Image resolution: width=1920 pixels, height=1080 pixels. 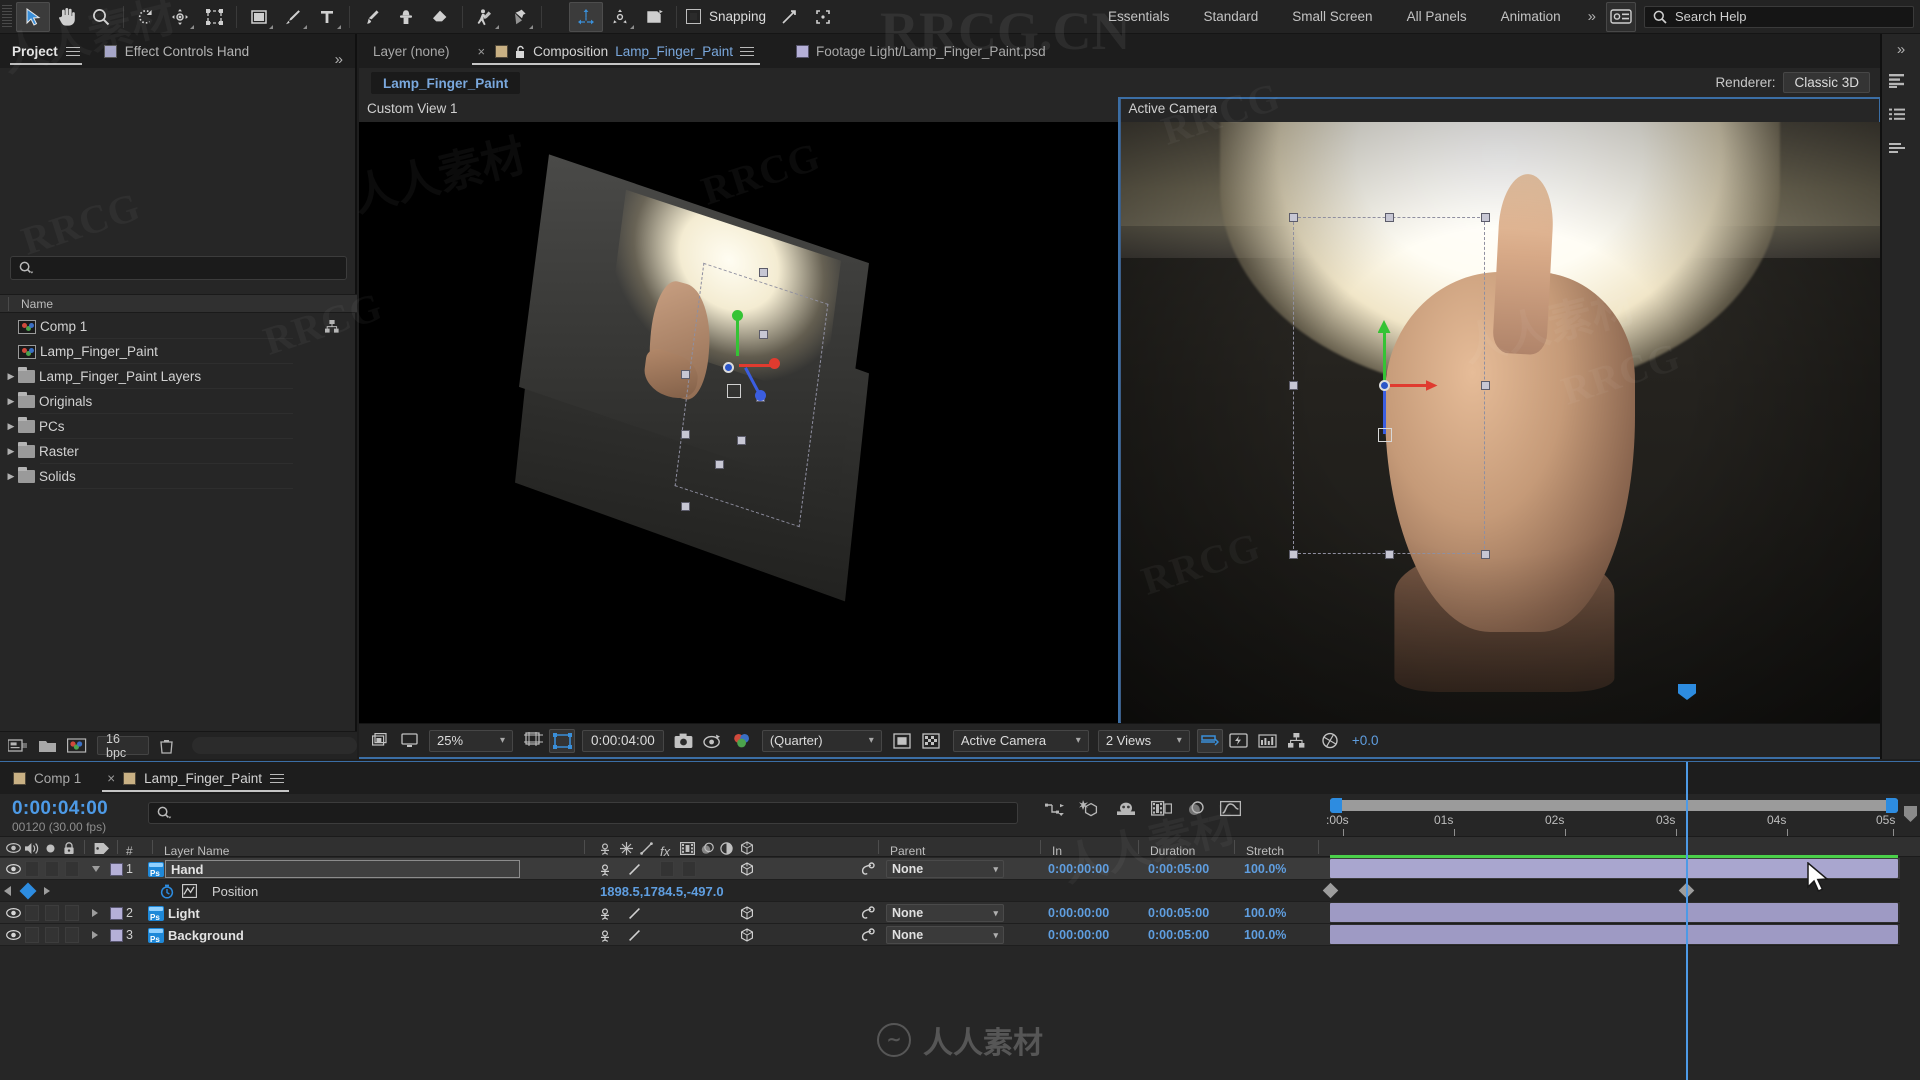 What do you see at coordinates (1901, 149) in the screenshot?
I see `paragraph-panel-icon` at bounding box center [1901, 149].